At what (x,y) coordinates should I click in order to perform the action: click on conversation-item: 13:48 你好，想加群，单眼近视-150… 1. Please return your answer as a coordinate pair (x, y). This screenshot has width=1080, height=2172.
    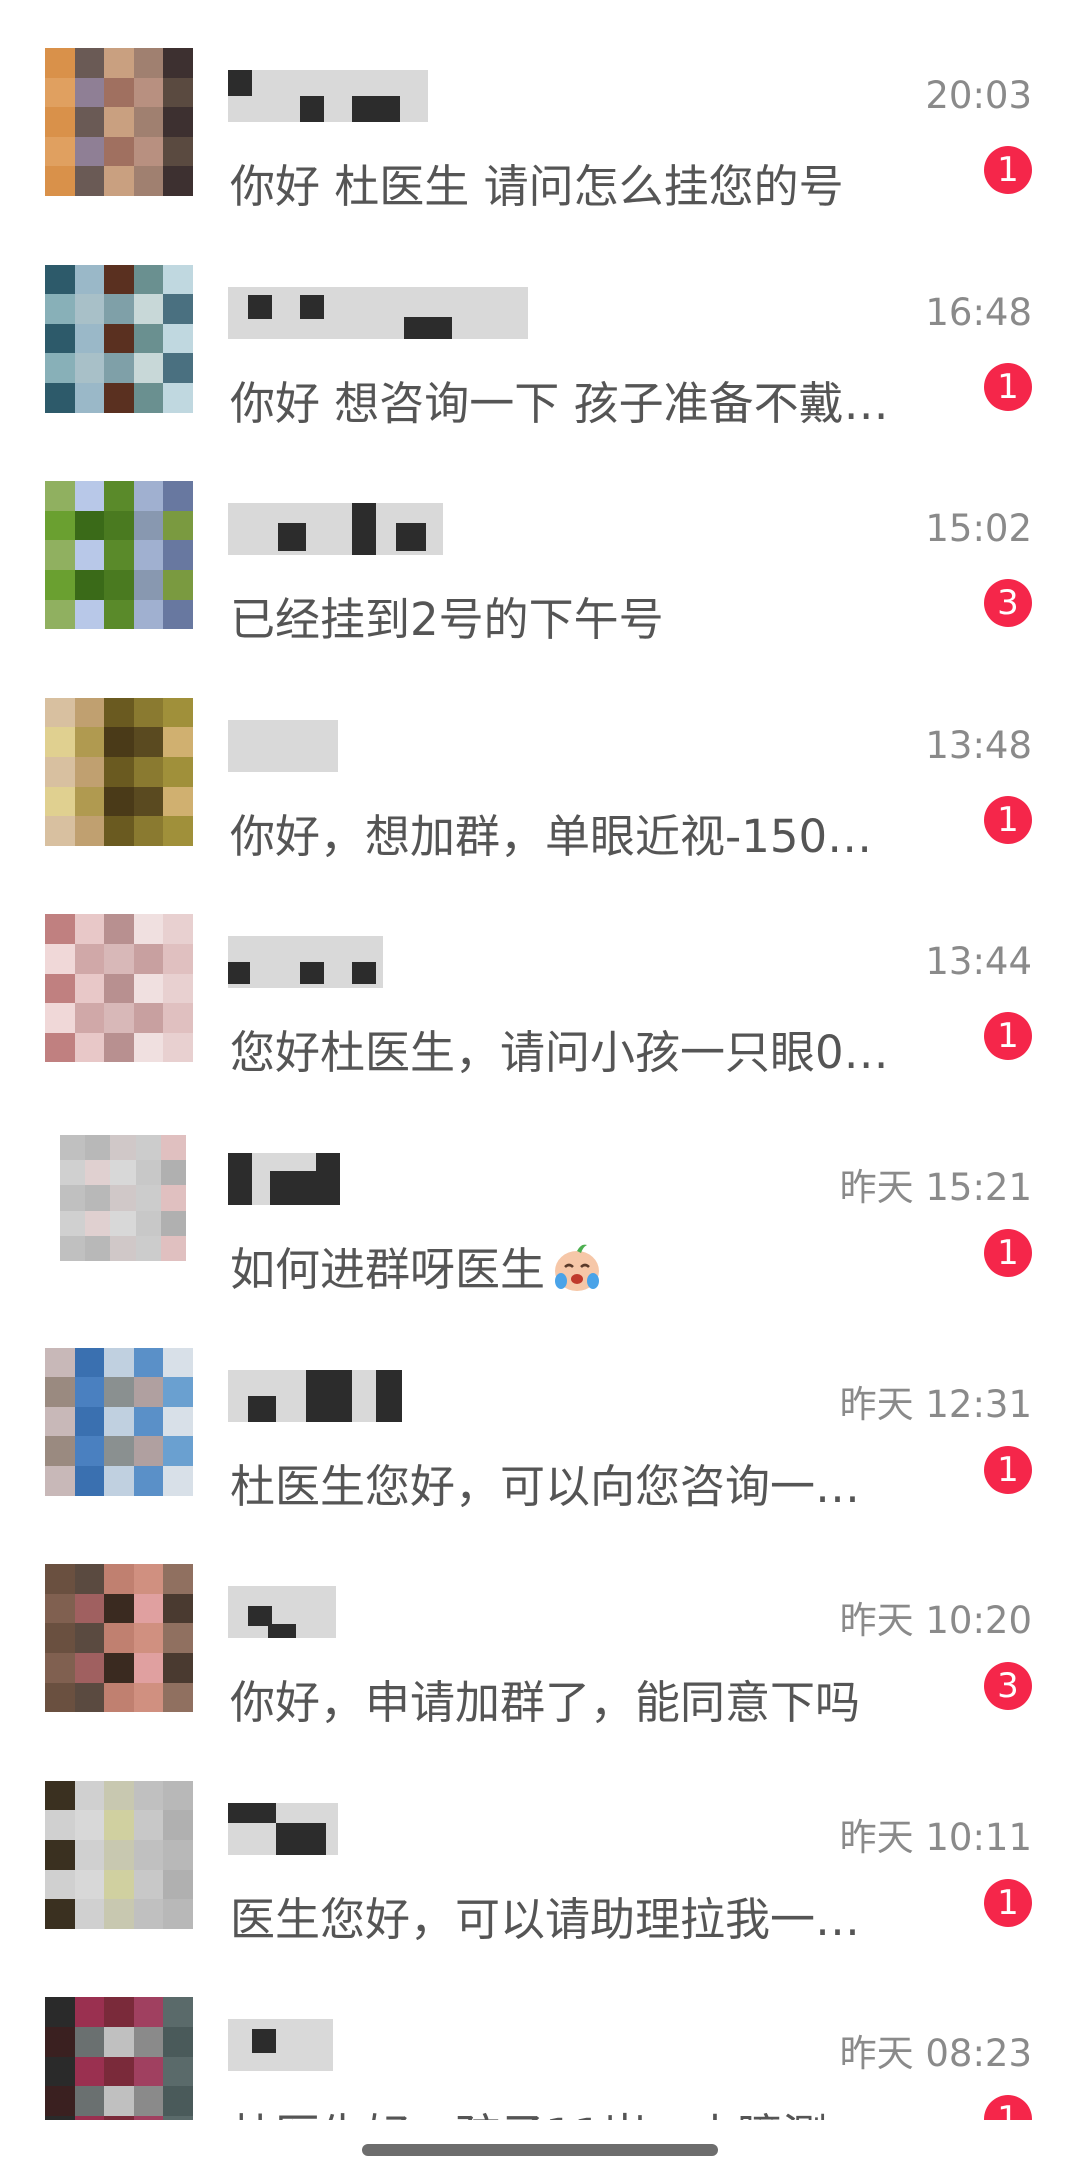
    Looking at the image, I should click on (540, 758).